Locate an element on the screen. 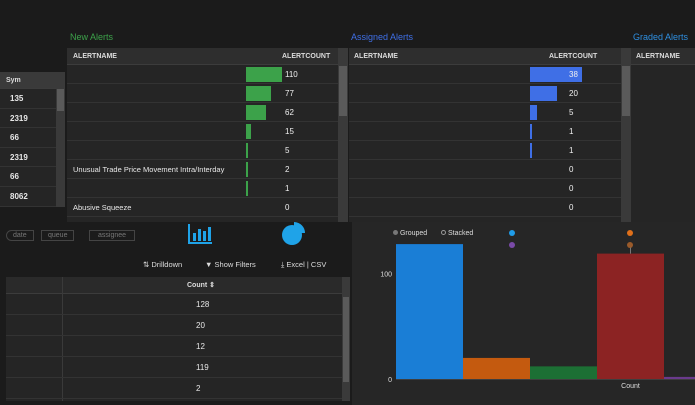 The image size is (695, 405). show-filters-label: Show Filters is located at coordinates (235, 264).